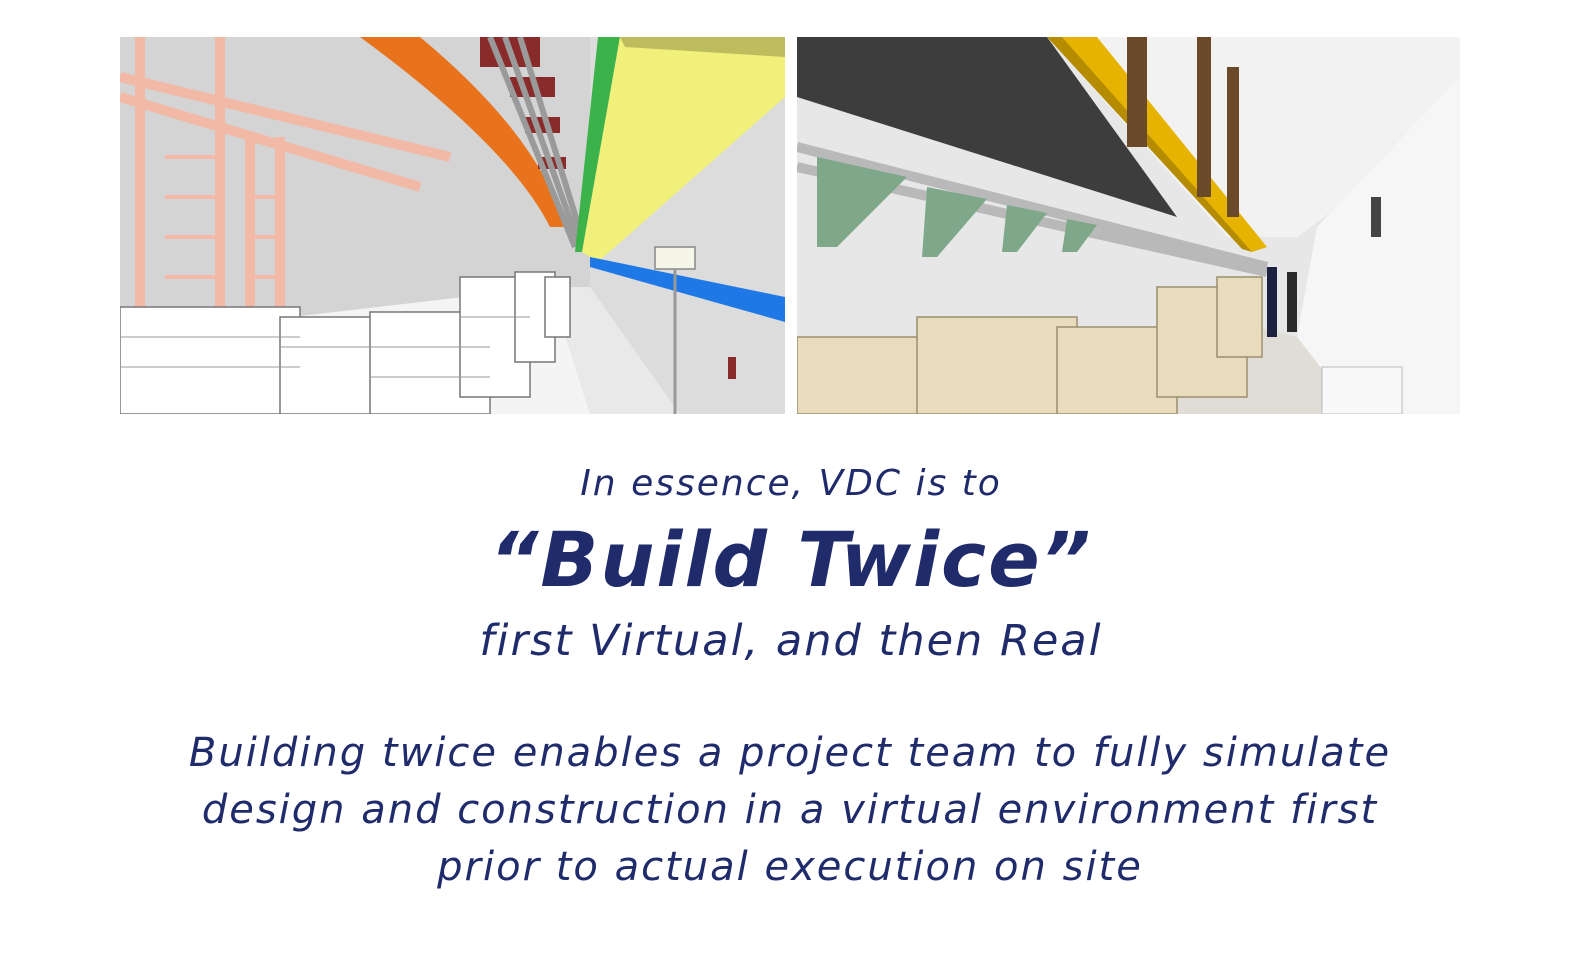 The image size is (1582, 959). What do you see at coordinates (790, 867) in the screenshot?
I see `body-line: prior to actual execution on site` at bounding box center [790, 867].